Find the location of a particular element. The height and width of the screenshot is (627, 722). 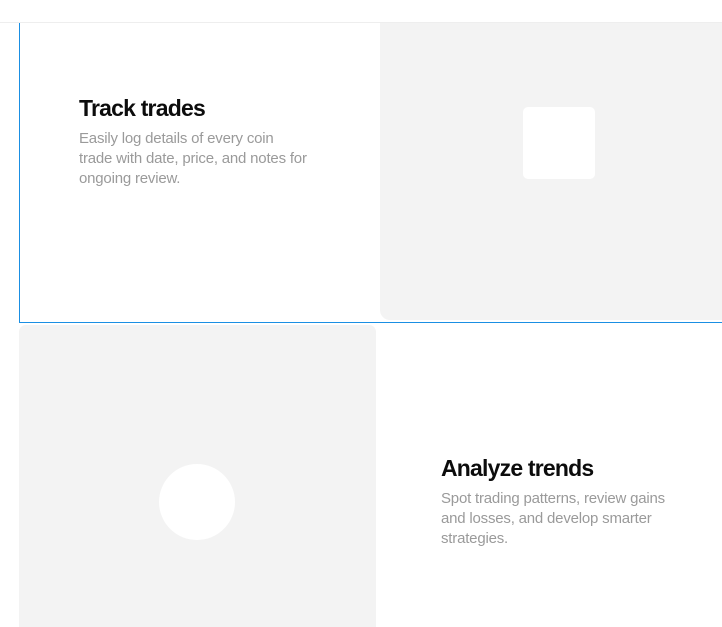

feature-title: Track trades is located at coordinates (142, 108).